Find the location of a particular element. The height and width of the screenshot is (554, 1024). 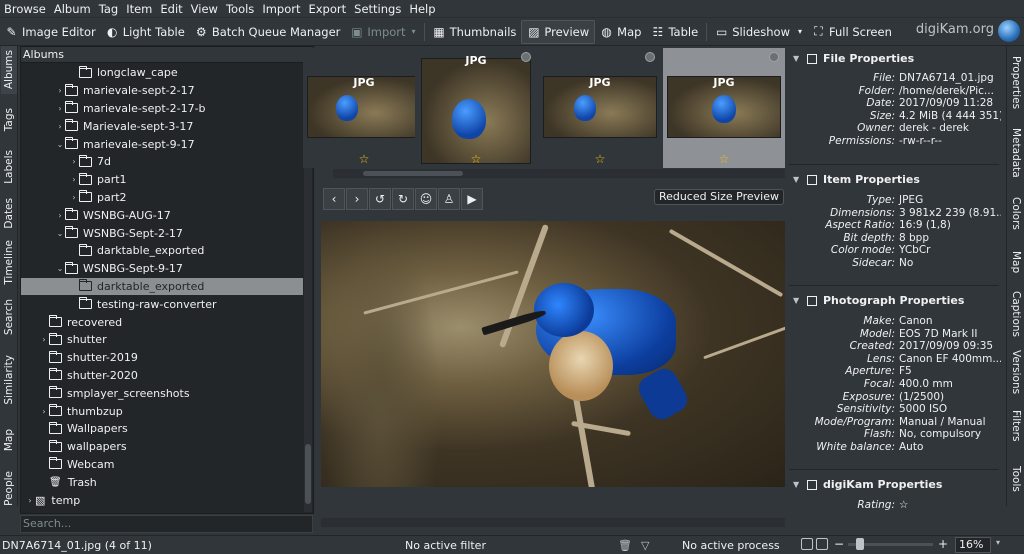

rotate-left-button: ↺ is located at coordinates (380, 199).